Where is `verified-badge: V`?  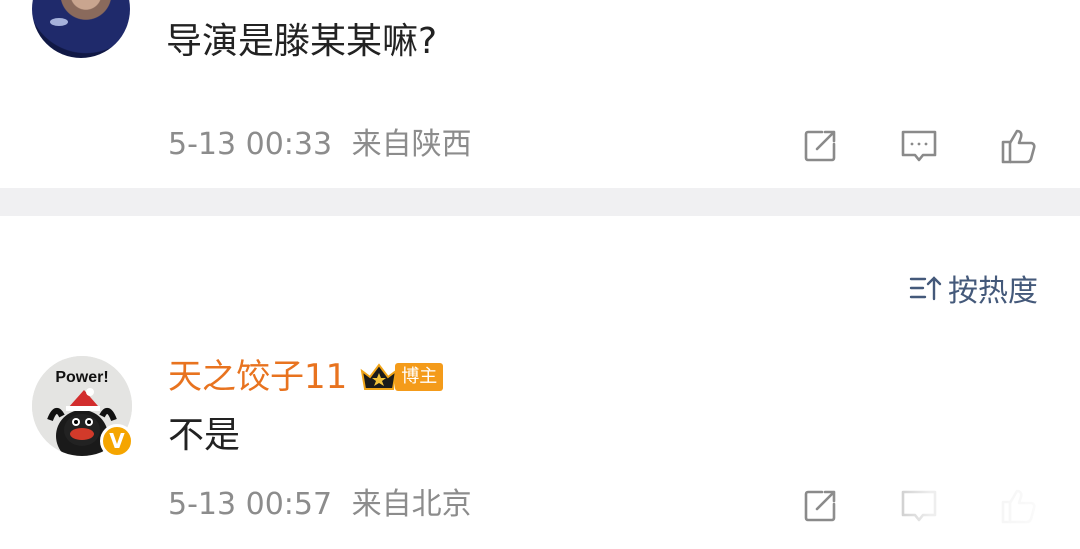 verified-badge: V is located at coordinates (117, 441).